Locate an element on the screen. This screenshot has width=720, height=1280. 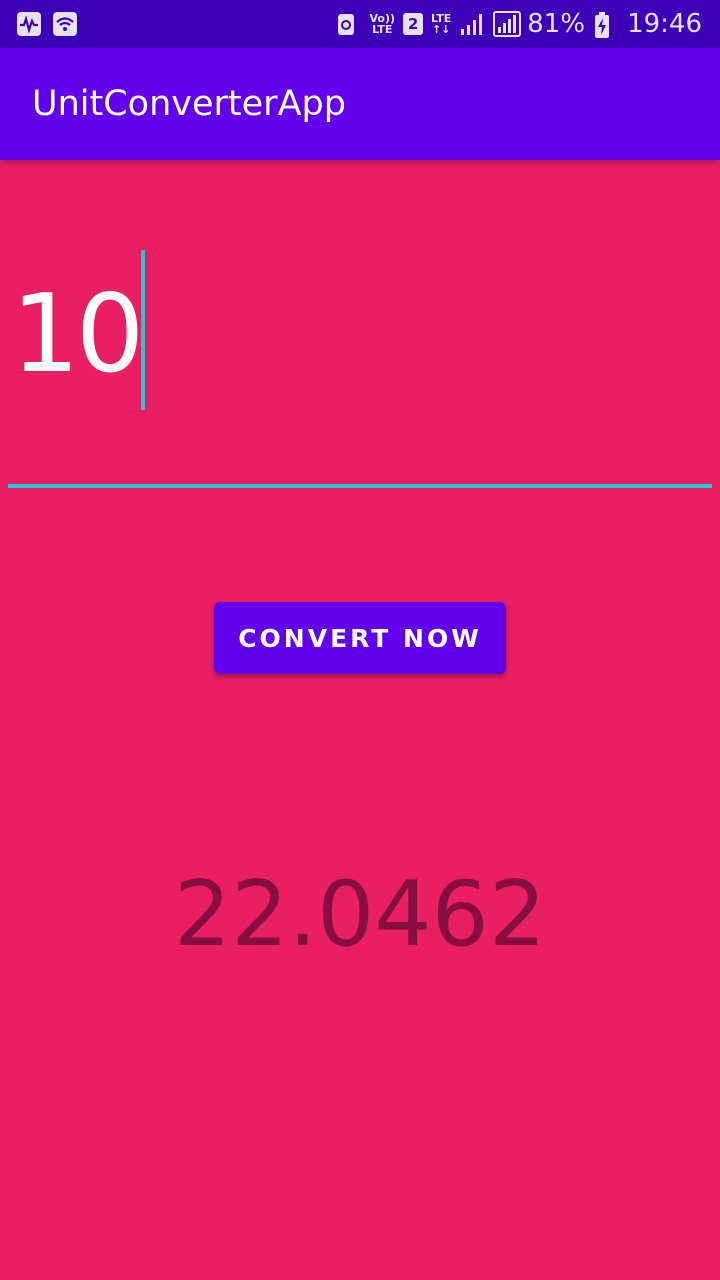
status-right-icons: Vo)) LTE 2 LTE ↑↓ 81% 19:46 is located at coordinates (519, 24).